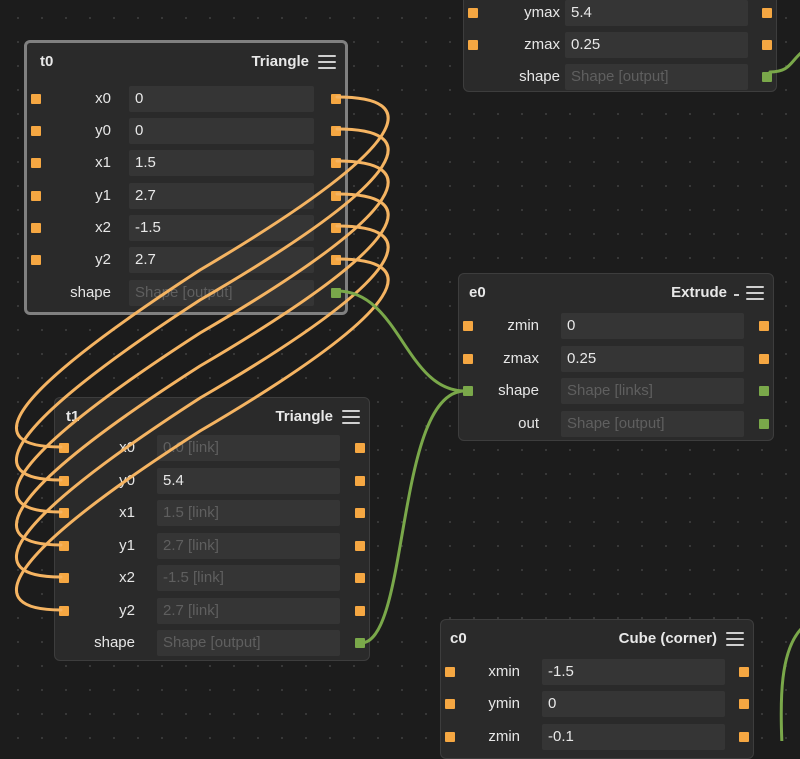 The height and width of the screenshot is (759, 800). I want to click on output-row-out: out Shape [output], so click(616, 424).